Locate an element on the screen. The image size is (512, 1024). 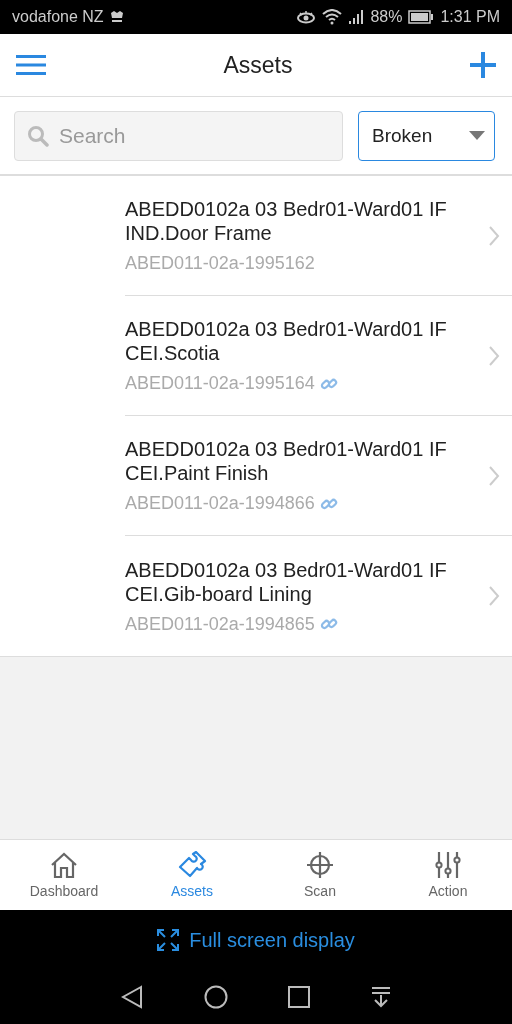
caret-icon is located at coordinates (477, 135).